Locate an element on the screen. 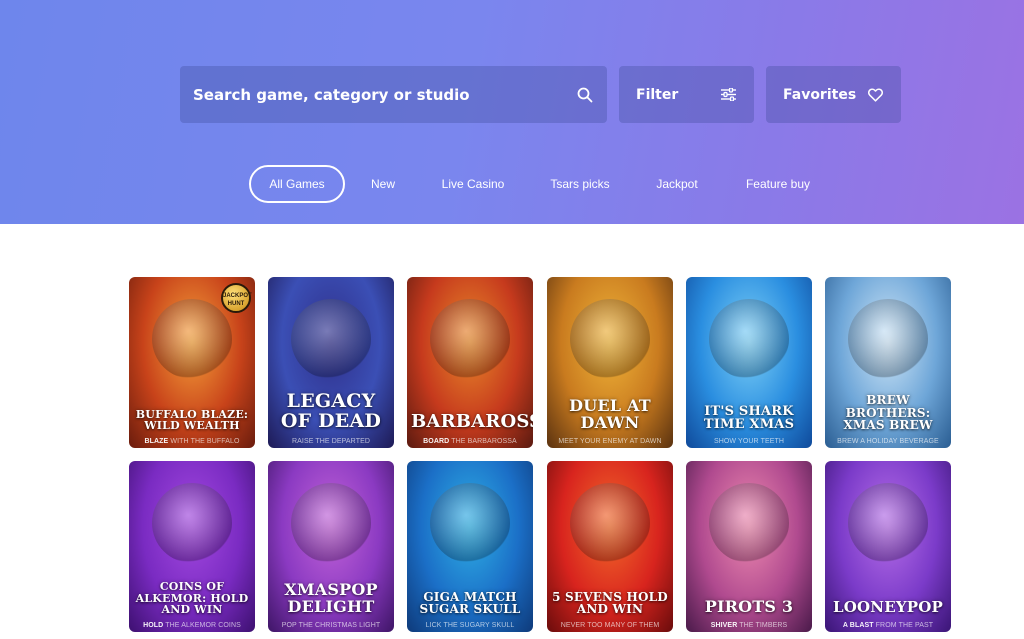  game-tagline: SHOW YOUR TEETH is located at coordinates (749, 441).